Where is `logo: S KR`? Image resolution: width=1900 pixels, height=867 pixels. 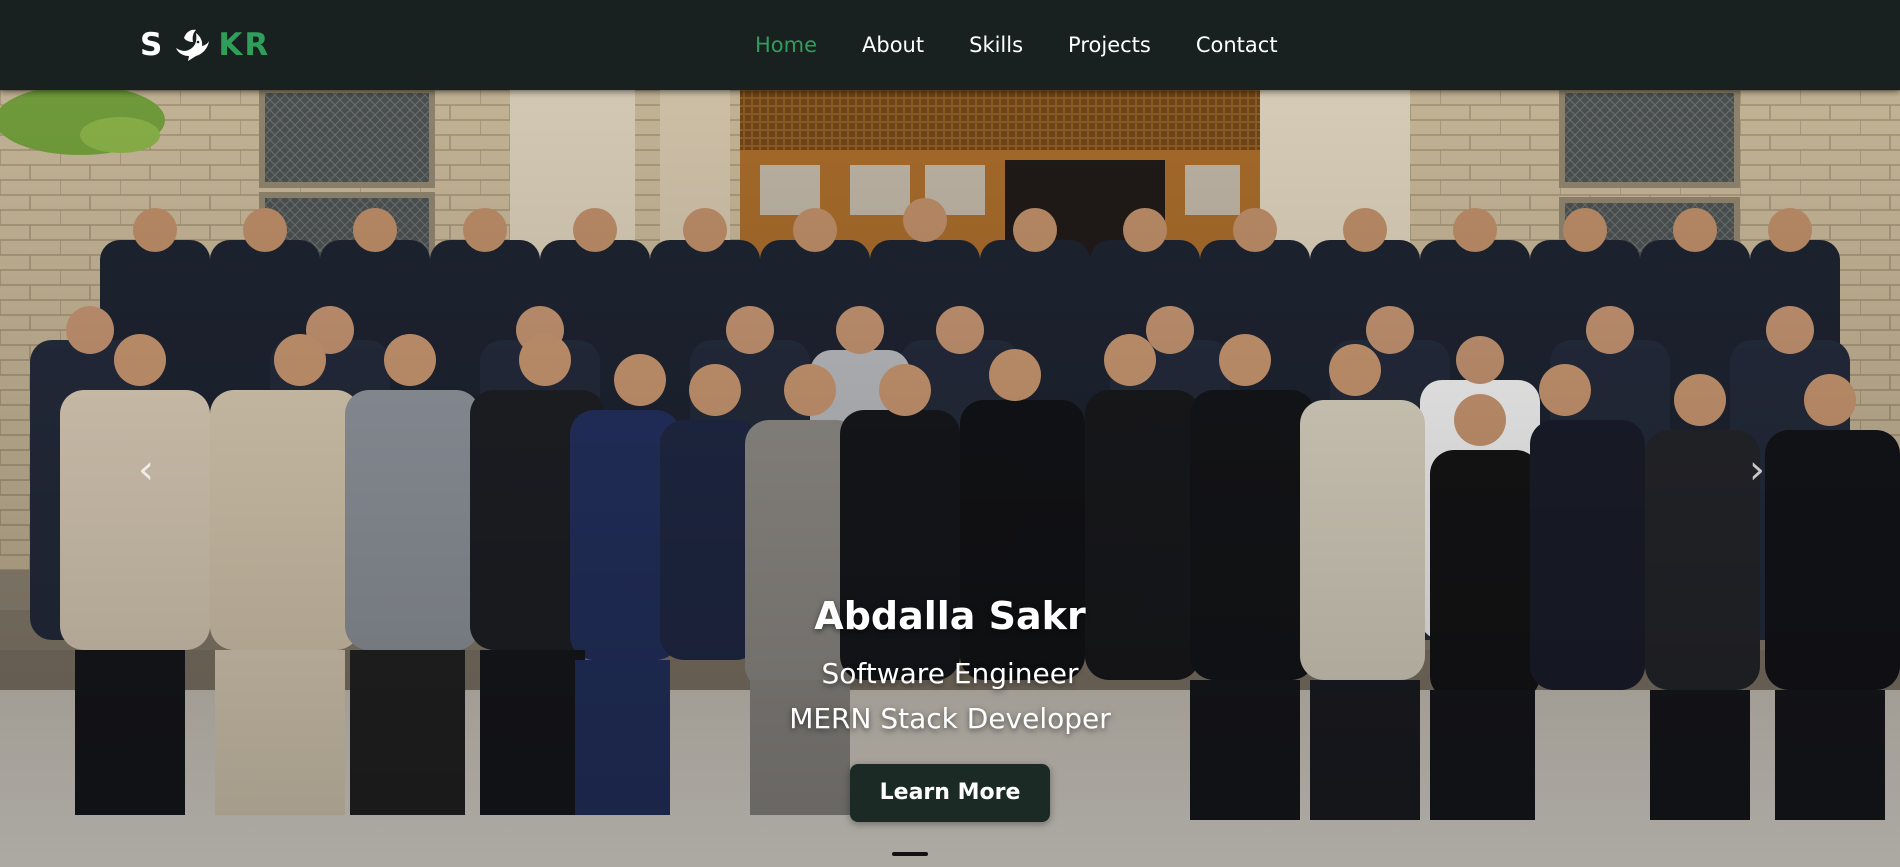 logo: S KR is located at coordinates (205, 45).